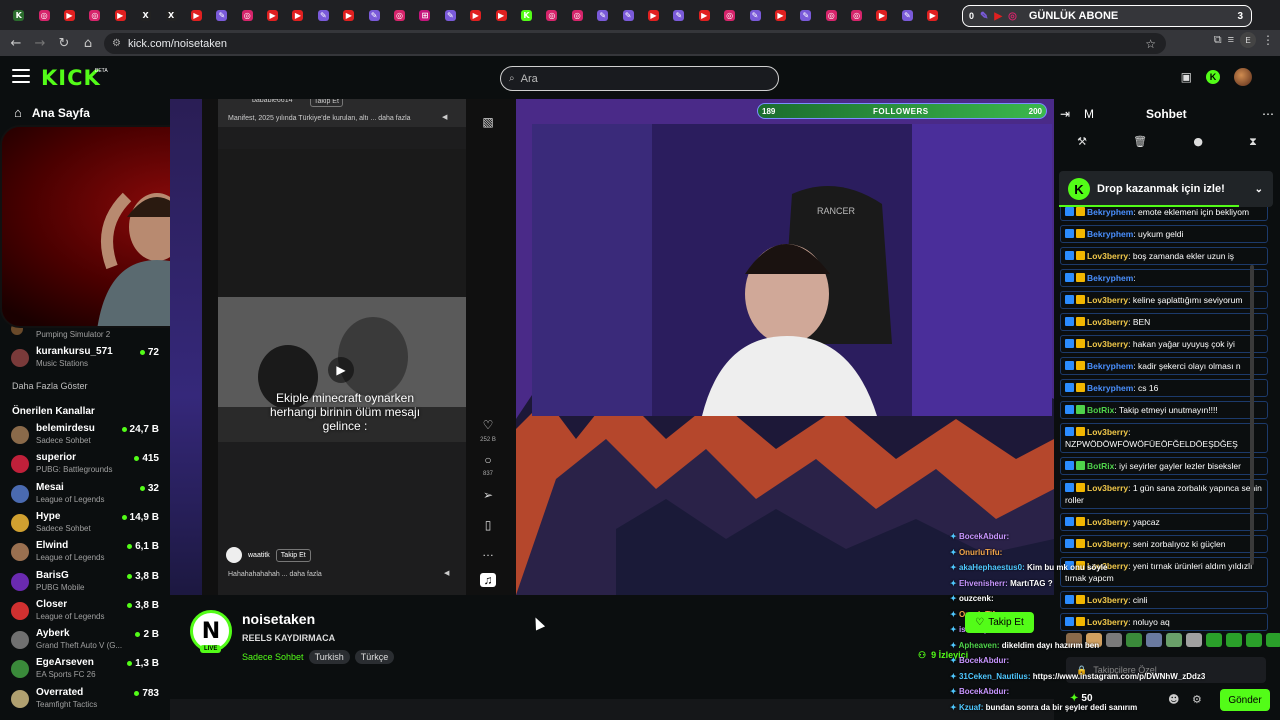 This screenshot has width=1280, height=720. I want to click on drop-banner: K Drop kazanmak için izle! ⌄, so click(1166, 189).